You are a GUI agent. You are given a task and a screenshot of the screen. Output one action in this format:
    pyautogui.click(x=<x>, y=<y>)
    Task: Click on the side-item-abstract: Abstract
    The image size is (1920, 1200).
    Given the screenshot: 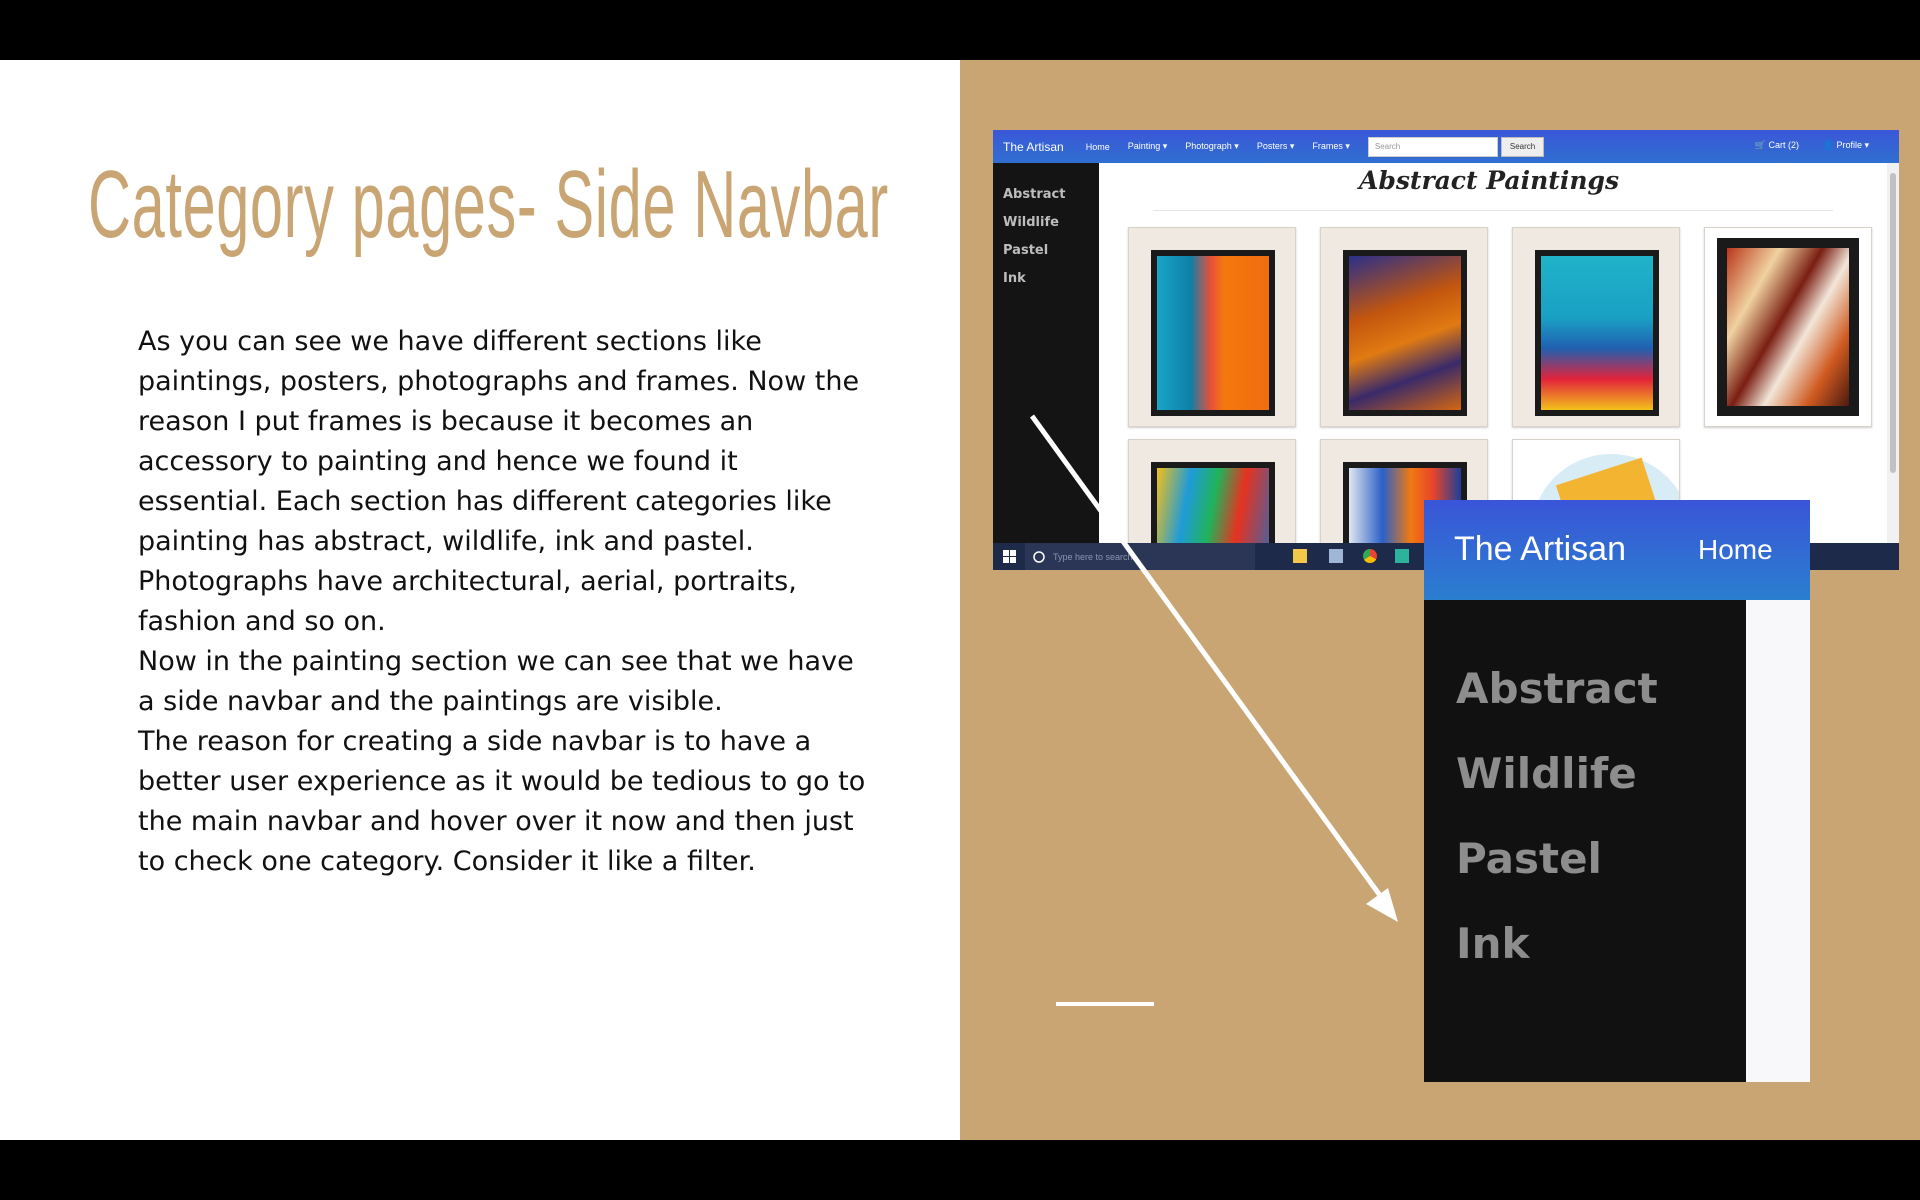 What is the action you would take?
    pyautogui.click(x=1051, y=195)
    